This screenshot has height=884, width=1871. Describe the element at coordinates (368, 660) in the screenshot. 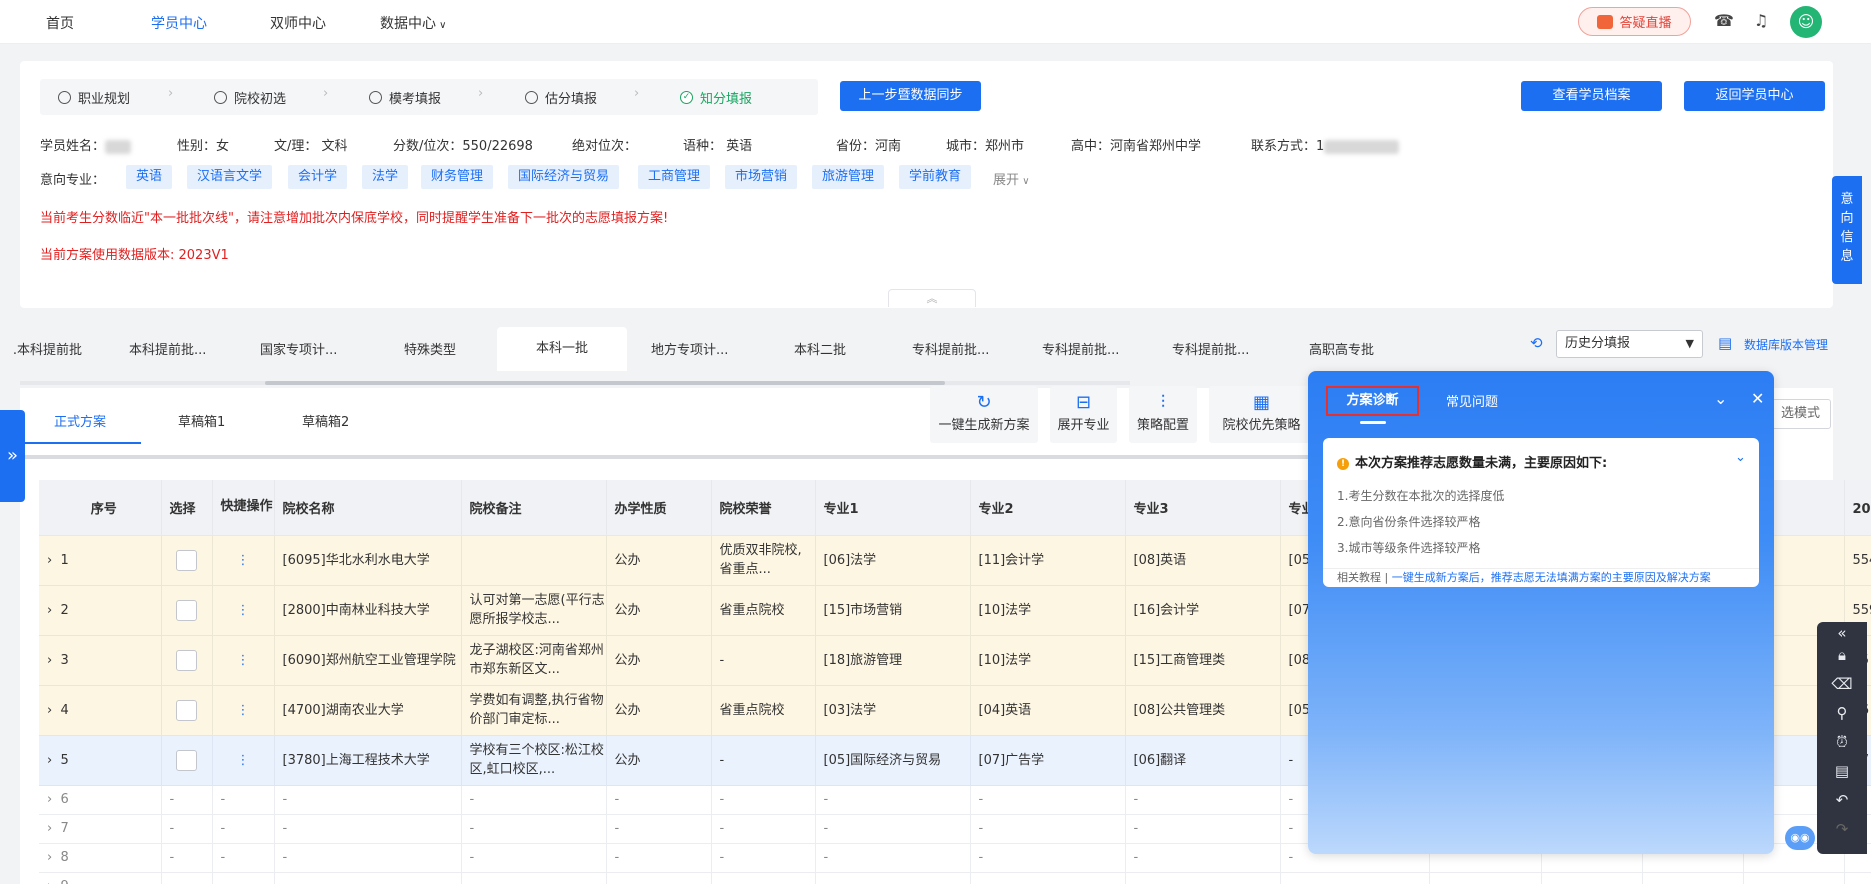

I see `school-link: [6090]郑州航空工业管理学院` at that location.